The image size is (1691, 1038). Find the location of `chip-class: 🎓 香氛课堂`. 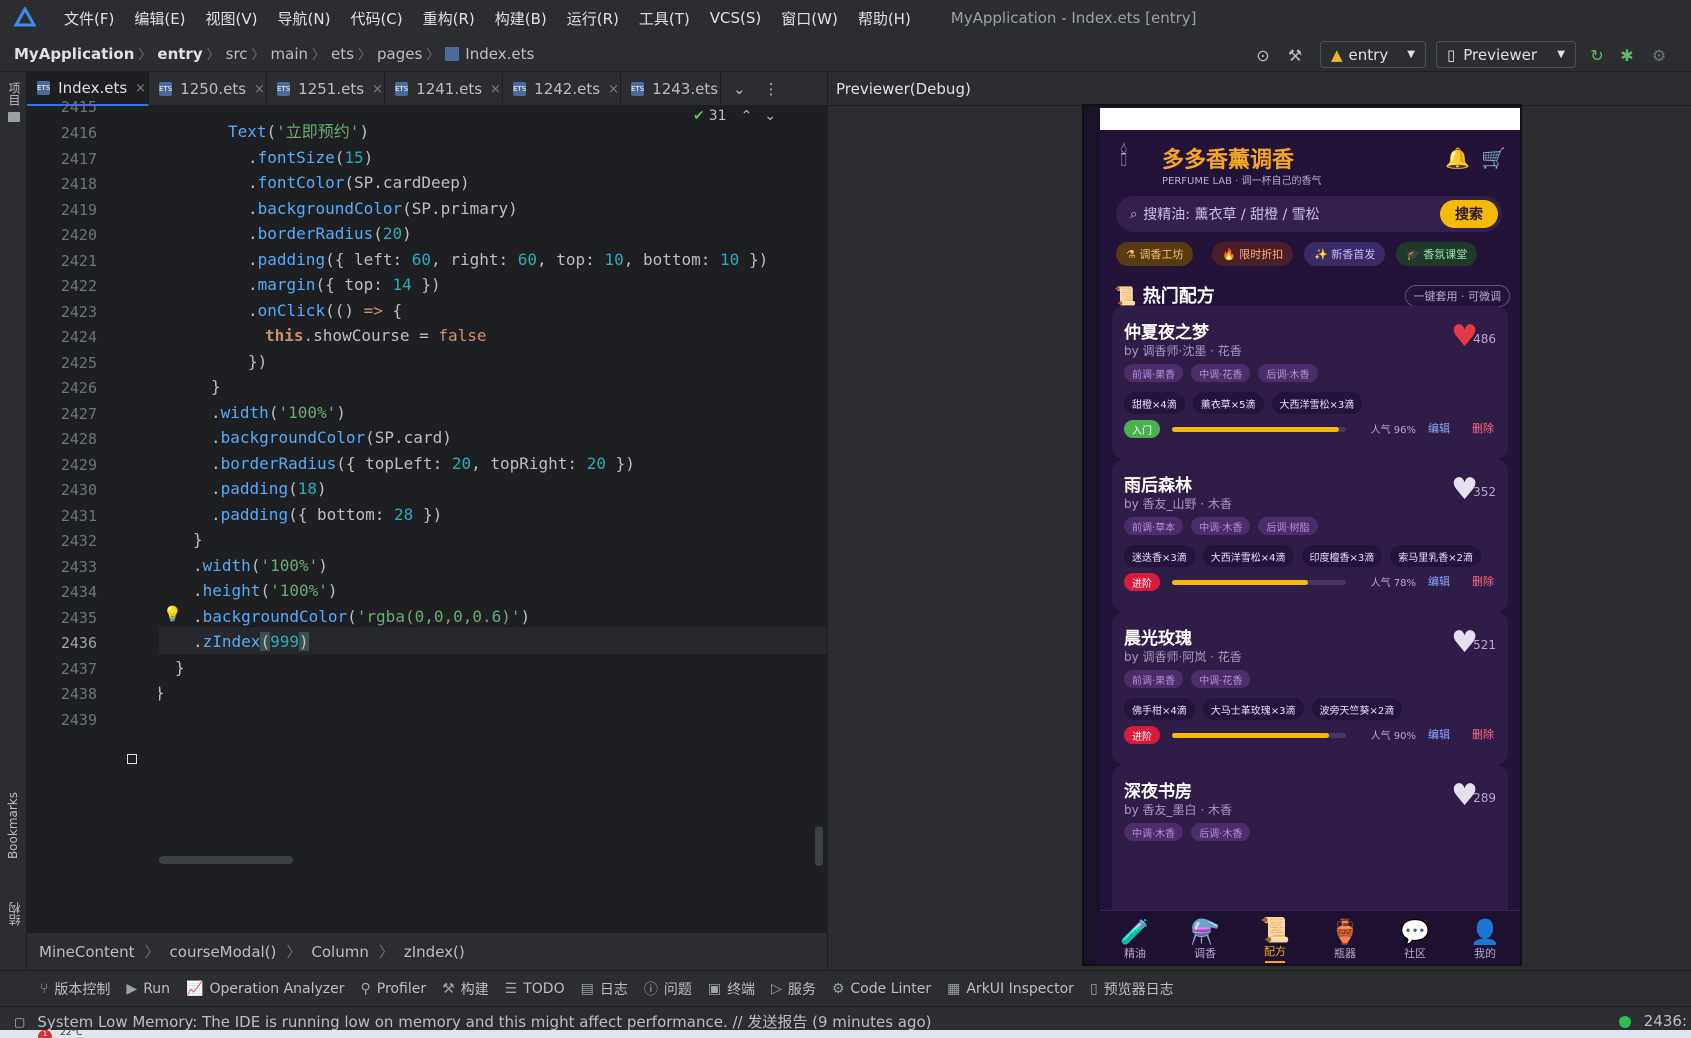

chip-class: 🎓 香氛课堂 is located at coordinates (1437, 254).